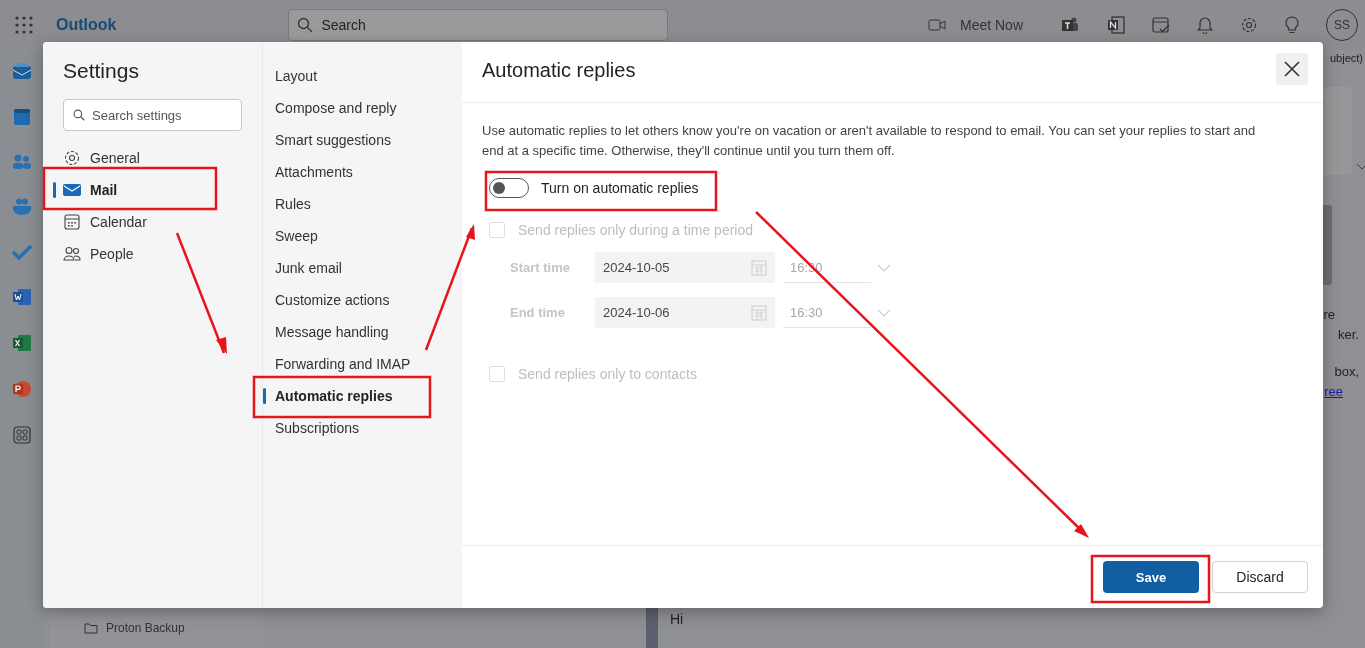 This screenshot has width=1365, height=648. Describe the element at coordinates (147, 222) in the screenshot. I see `settings-category: Calendar` at that location.